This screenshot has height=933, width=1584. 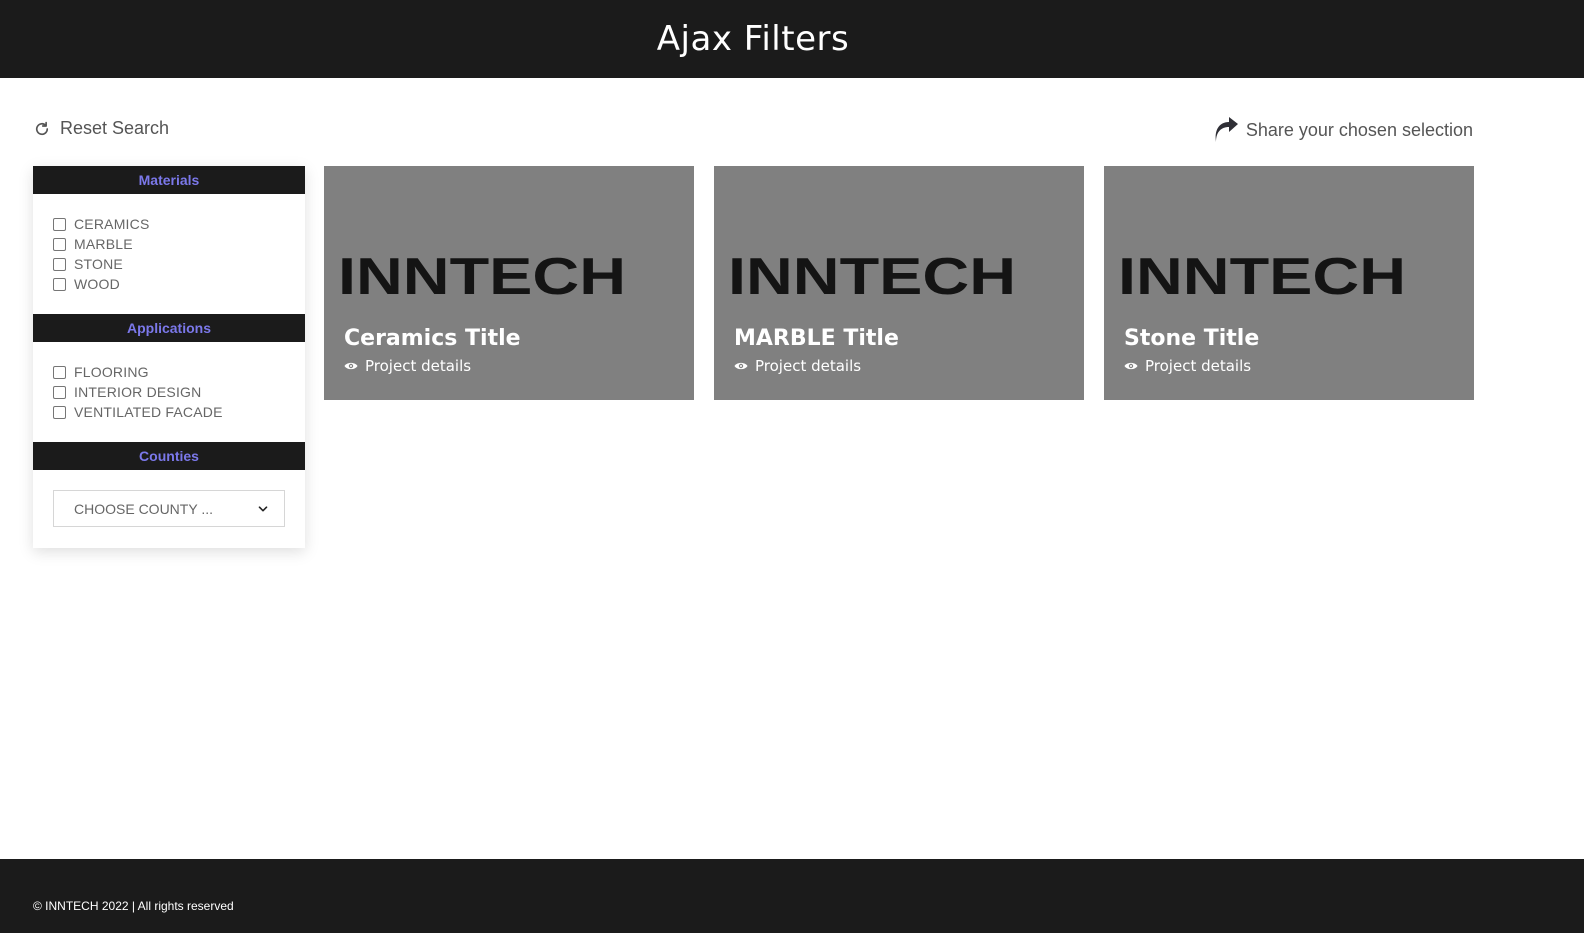 I want to click on project-card-ceramics: INNTECH Ceramics Title Project details, so click(x=509, y=283).